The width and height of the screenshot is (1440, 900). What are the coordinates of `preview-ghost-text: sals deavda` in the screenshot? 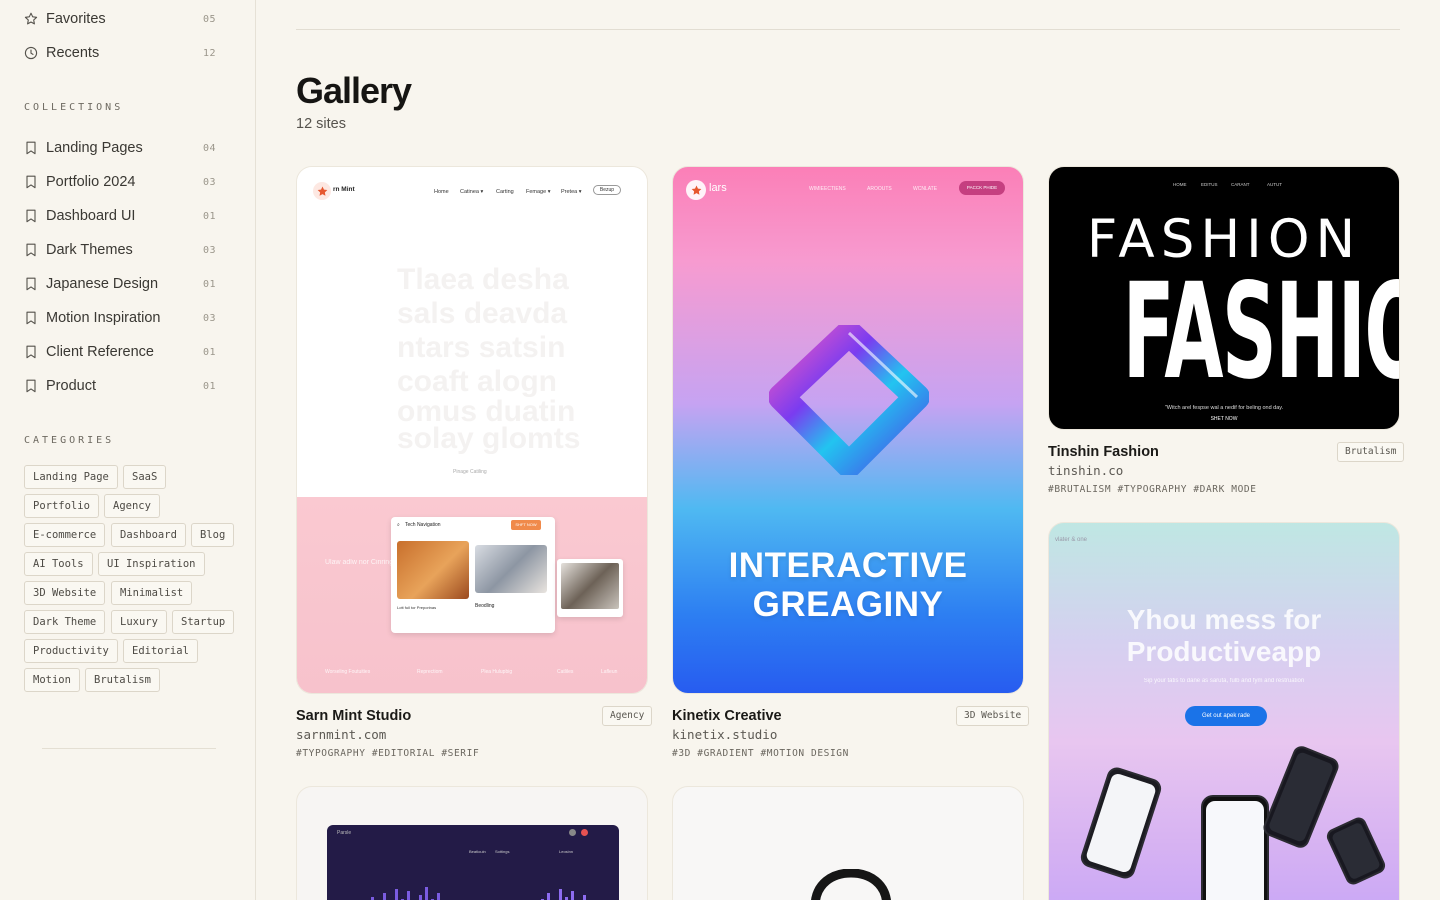 It's located at (482, 313).